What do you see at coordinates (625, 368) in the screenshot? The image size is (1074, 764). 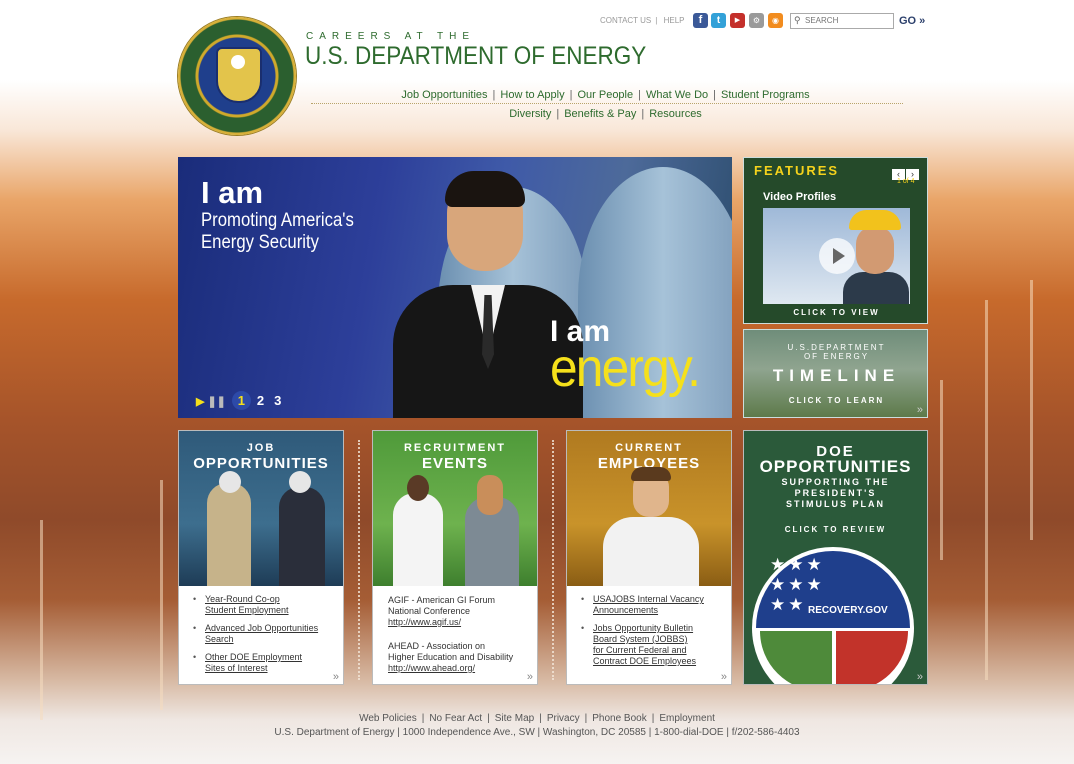 I see `hero-energy-word: energy.` at bounding box center [625, 368].